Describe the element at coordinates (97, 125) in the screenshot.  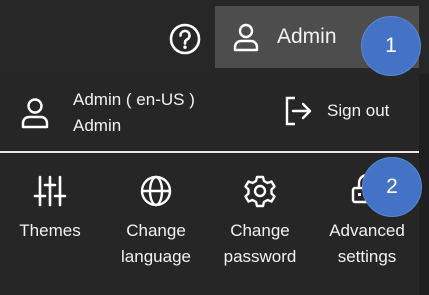
I see `profile-role: Admin` at that location.